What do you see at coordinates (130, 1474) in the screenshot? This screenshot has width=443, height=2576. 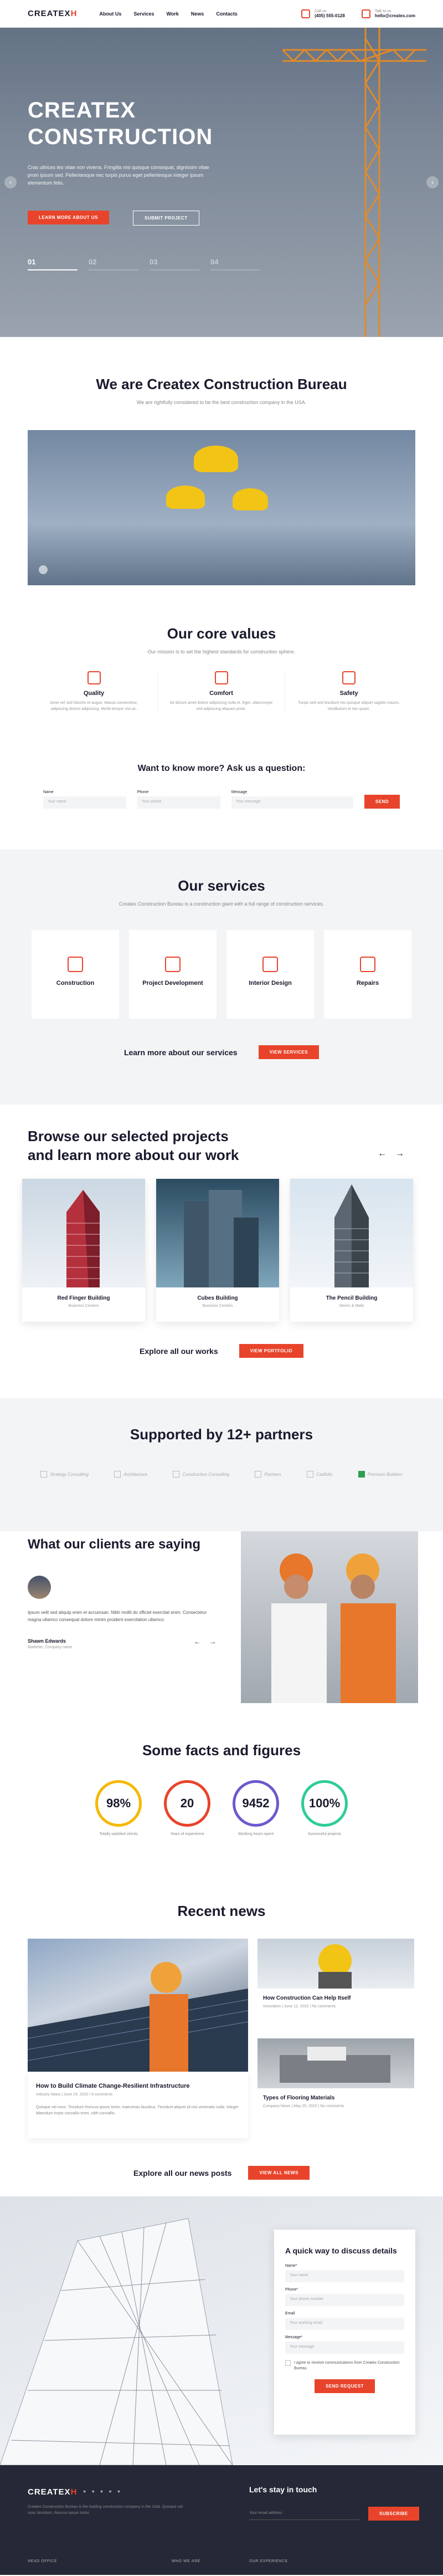 I see `partner-logo: Architecture` at bounding box center [130, 1474].